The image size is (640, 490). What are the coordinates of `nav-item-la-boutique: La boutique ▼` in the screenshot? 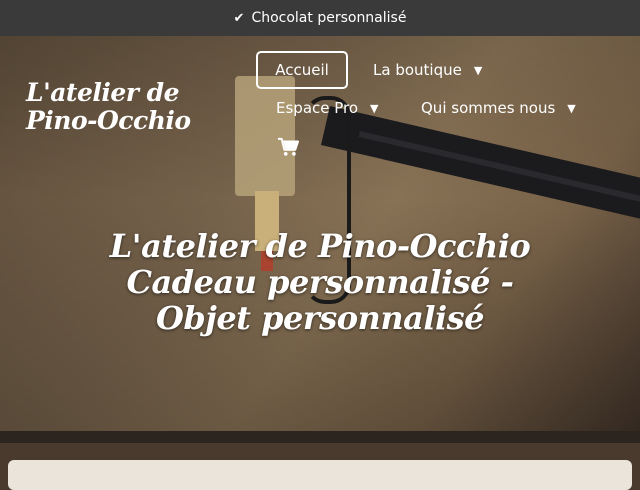 It's located at (427, 70).